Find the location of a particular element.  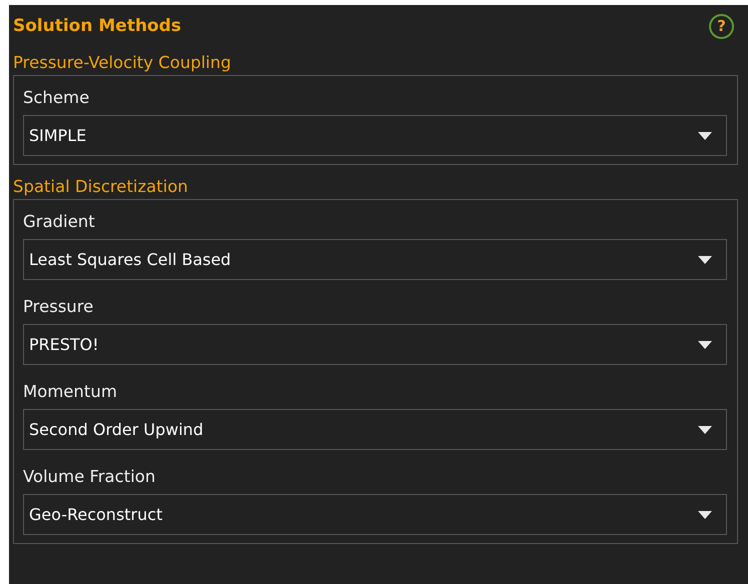

field-label: Gradient is located at coordinates (59, 221).